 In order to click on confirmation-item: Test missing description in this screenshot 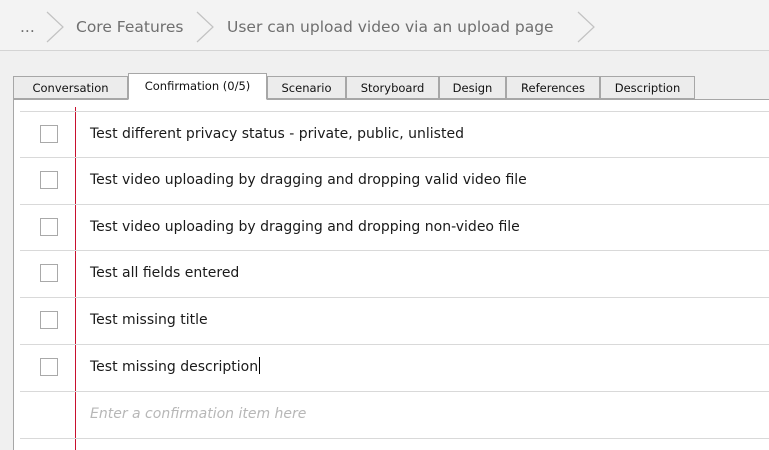, I will do `click(394, 367)`.